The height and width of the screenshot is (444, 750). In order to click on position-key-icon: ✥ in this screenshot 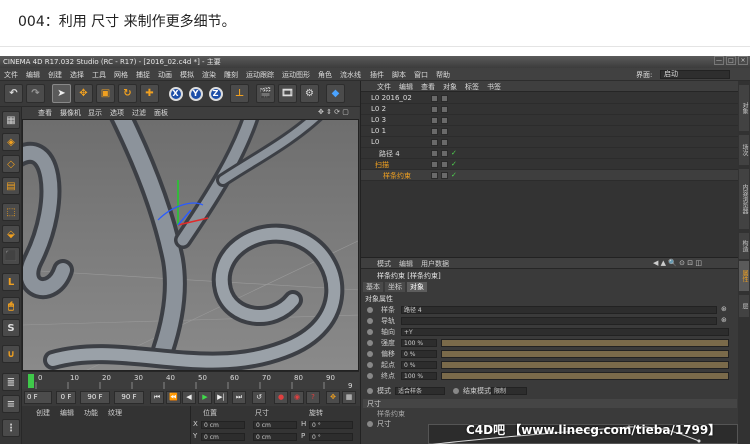, I will do `click(333, 397)`.